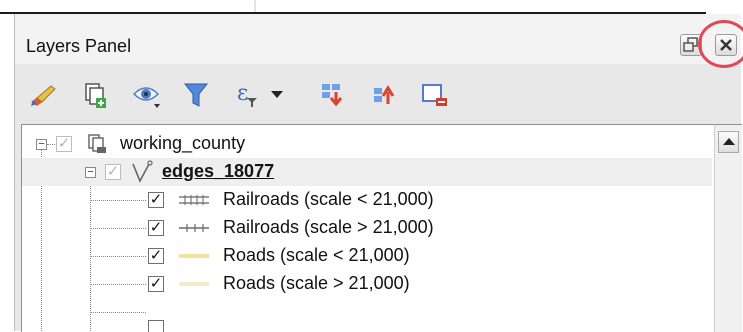  I want to click on arrow-up-icon, so click(729, 141).